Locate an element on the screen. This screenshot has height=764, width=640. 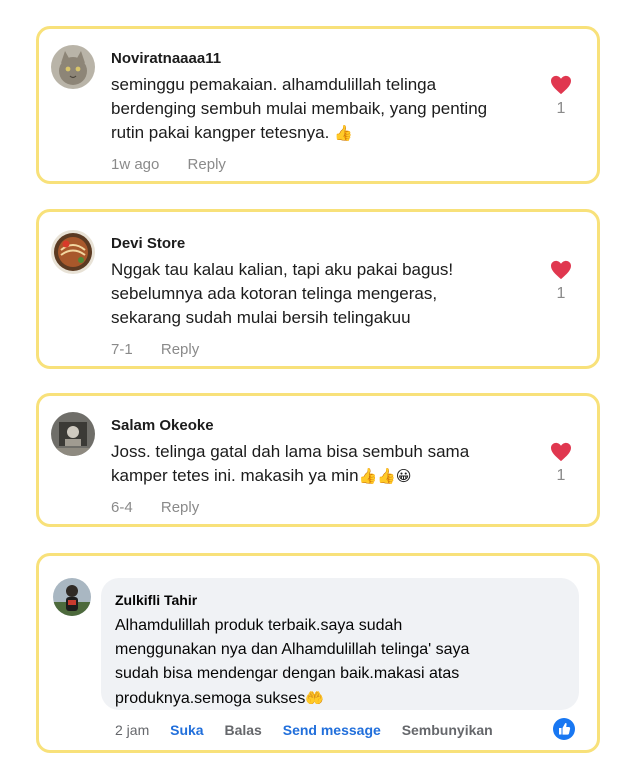
thumbs-up-icon is located at coordinates (564, 729).